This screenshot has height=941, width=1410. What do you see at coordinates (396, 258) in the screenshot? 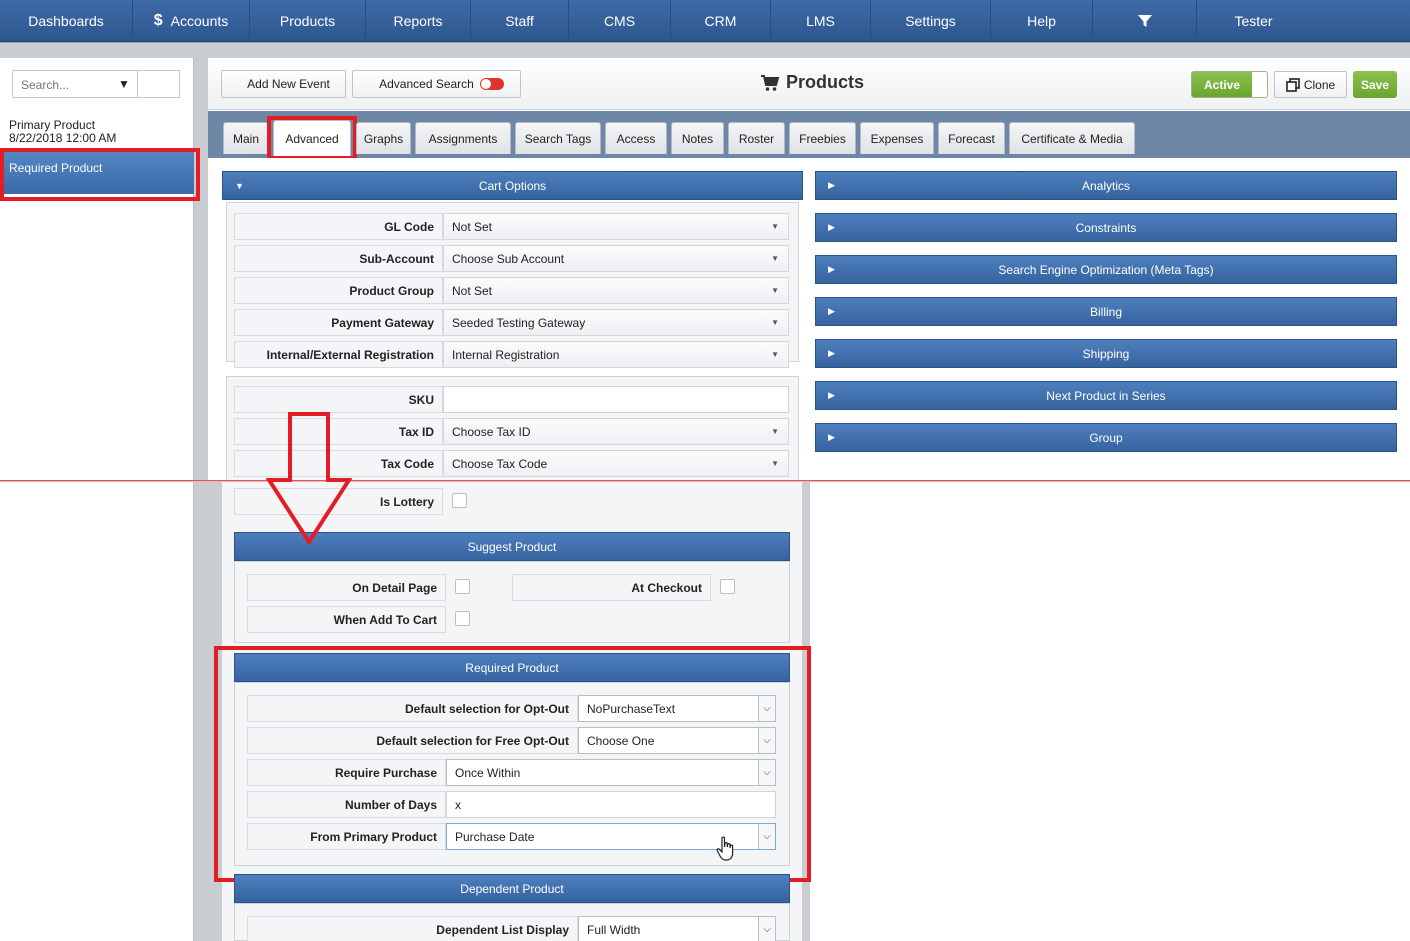
I see `label-text: Sub-Account` at bounding box center [396, 258].